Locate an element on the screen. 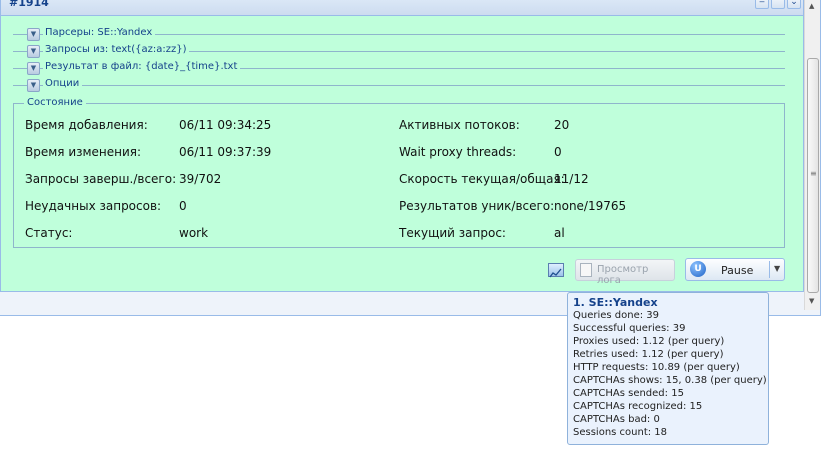 Image resolution: width=828 pixels, height=453 pixels. minimize-icon: ‒ is located at coordinates (762, 4).